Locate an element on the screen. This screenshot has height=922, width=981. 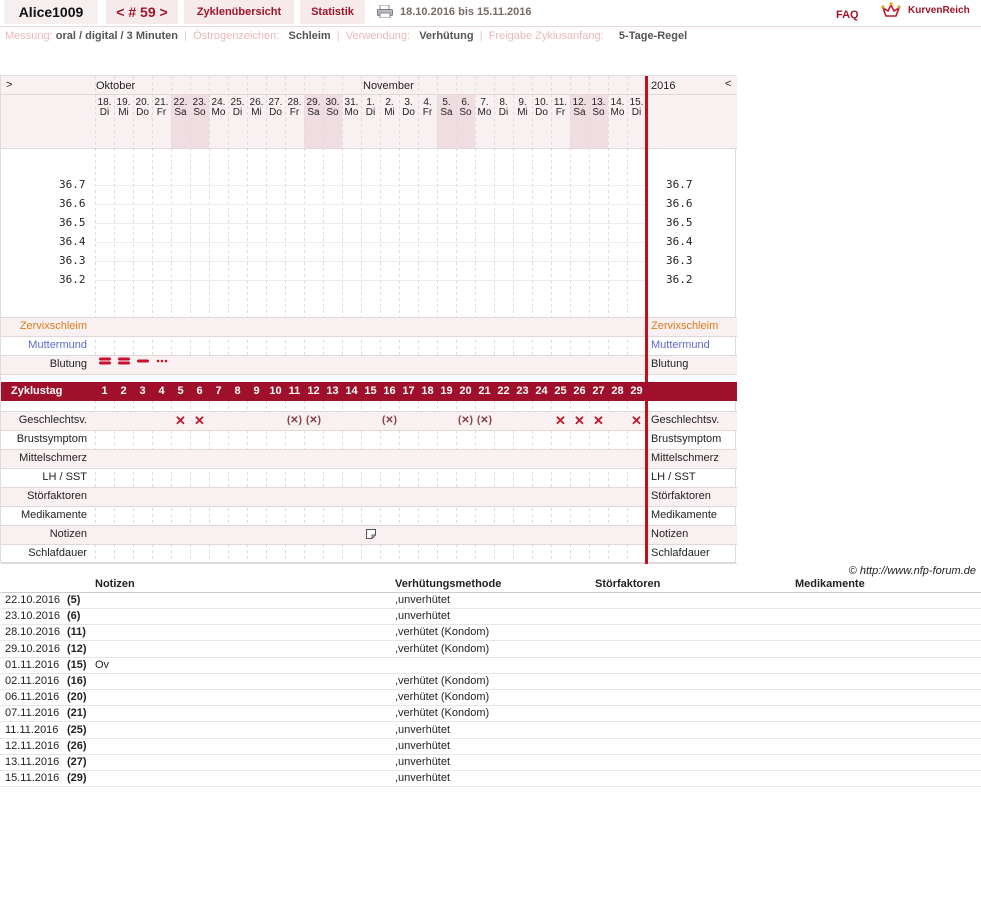
cycle-day: 23 is located at coordinates (522, 391).